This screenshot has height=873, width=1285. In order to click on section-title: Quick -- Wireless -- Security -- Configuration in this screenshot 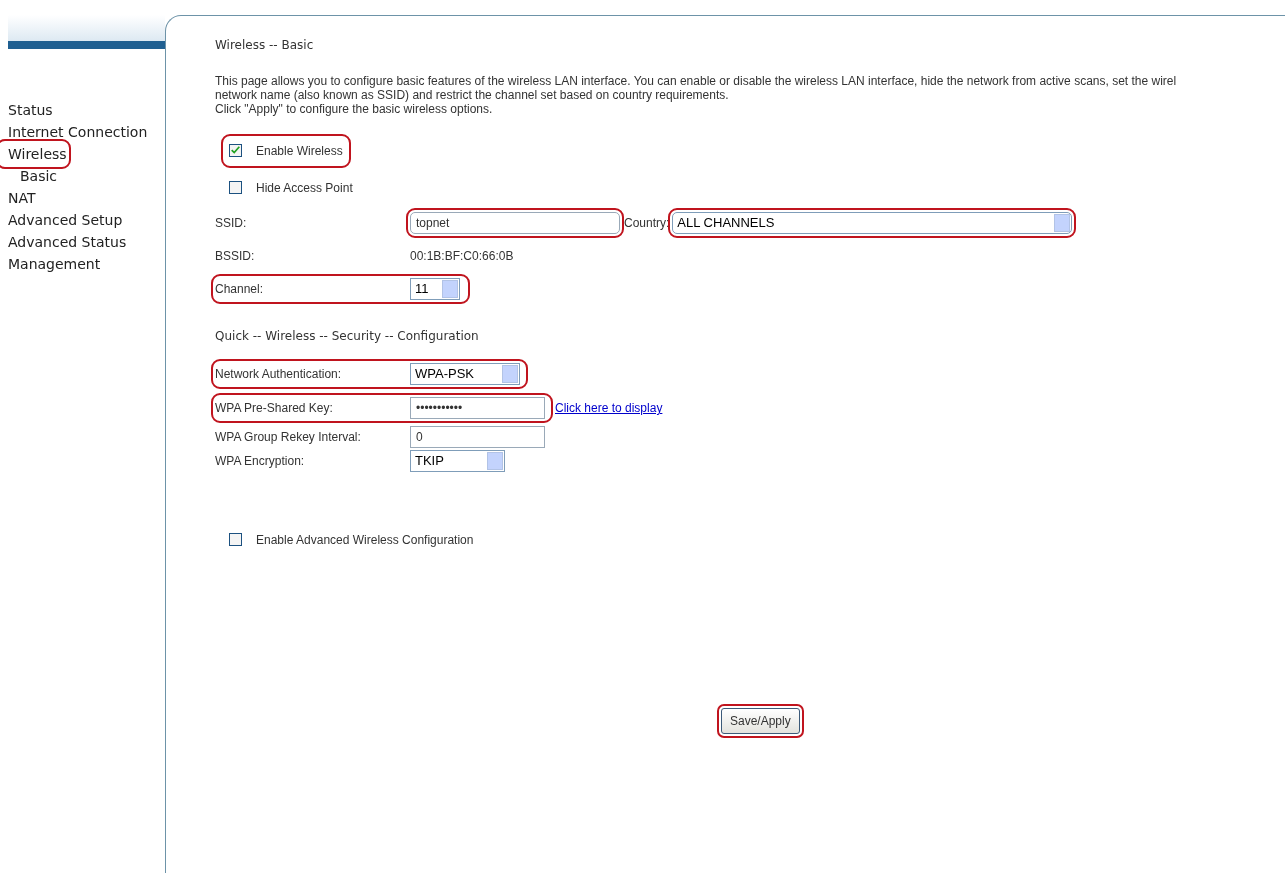, I will do `click(347, 336)`.